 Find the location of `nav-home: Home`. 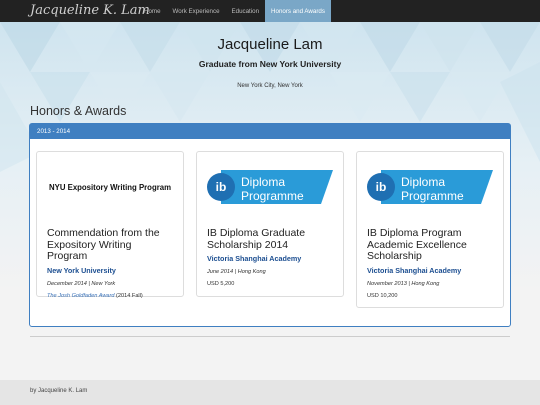

nav-home: Home is located at coordinates (152, 11).